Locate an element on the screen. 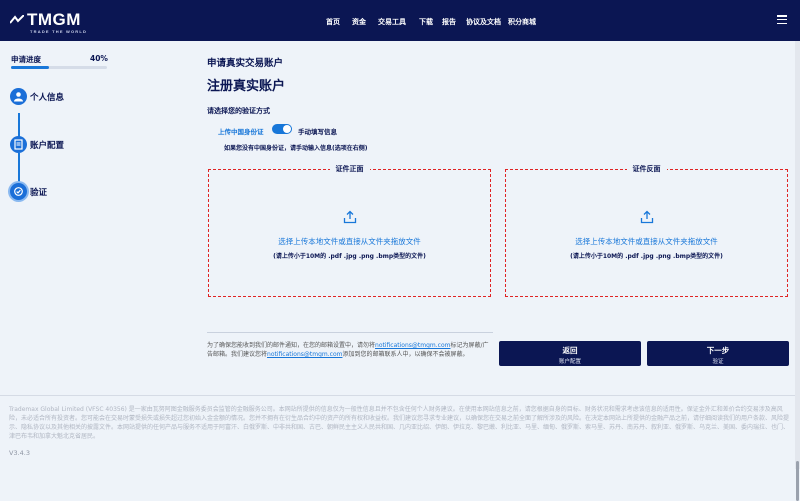  step-account-config: 账户配置 is located at coordinates (47, 145).